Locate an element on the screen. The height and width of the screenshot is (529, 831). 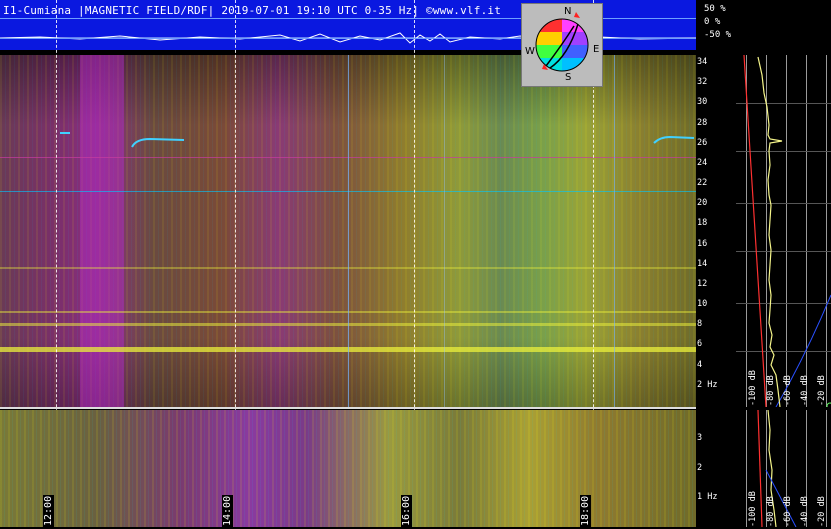
freq-label: 34 is located at coordinates (702, 62).